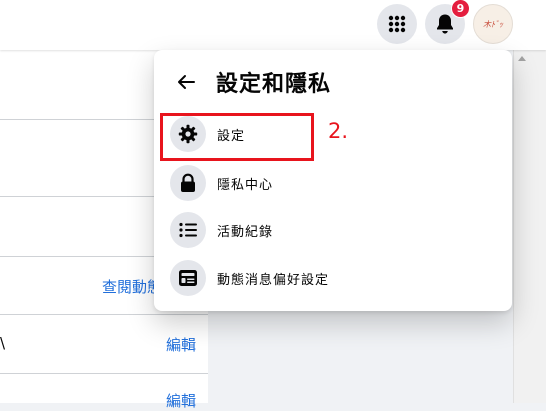 The image size is (546, 411). I want to click on menu-grid-button, so click(397, 24).